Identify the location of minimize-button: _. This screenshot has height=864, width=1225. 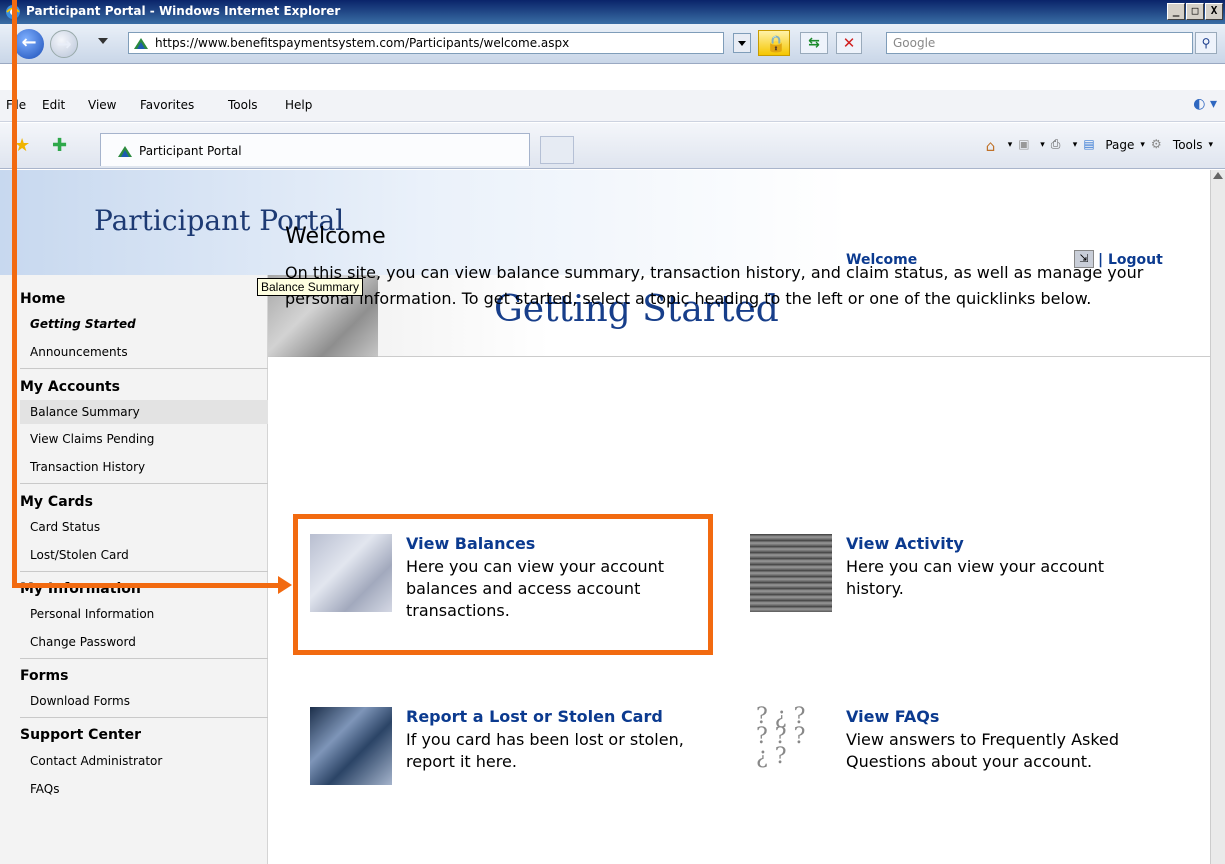
(1176, 11).